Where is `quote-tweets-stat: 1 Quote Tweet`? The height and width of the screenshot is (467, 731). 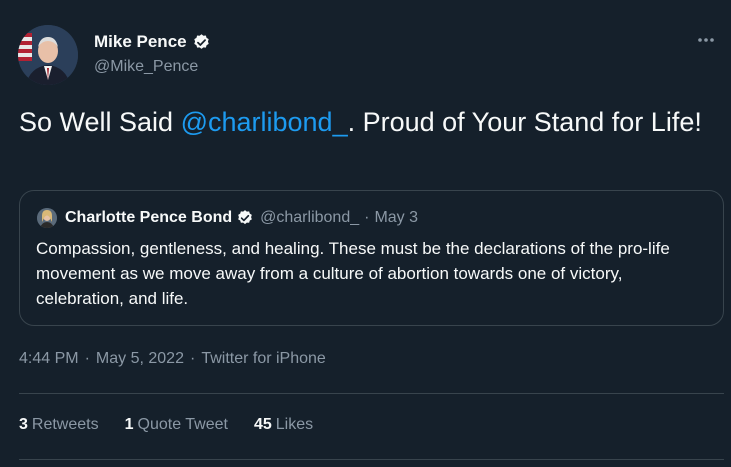
quote-tweets-stat: 1 Quote Tweet is located at coordinates (176, 425).